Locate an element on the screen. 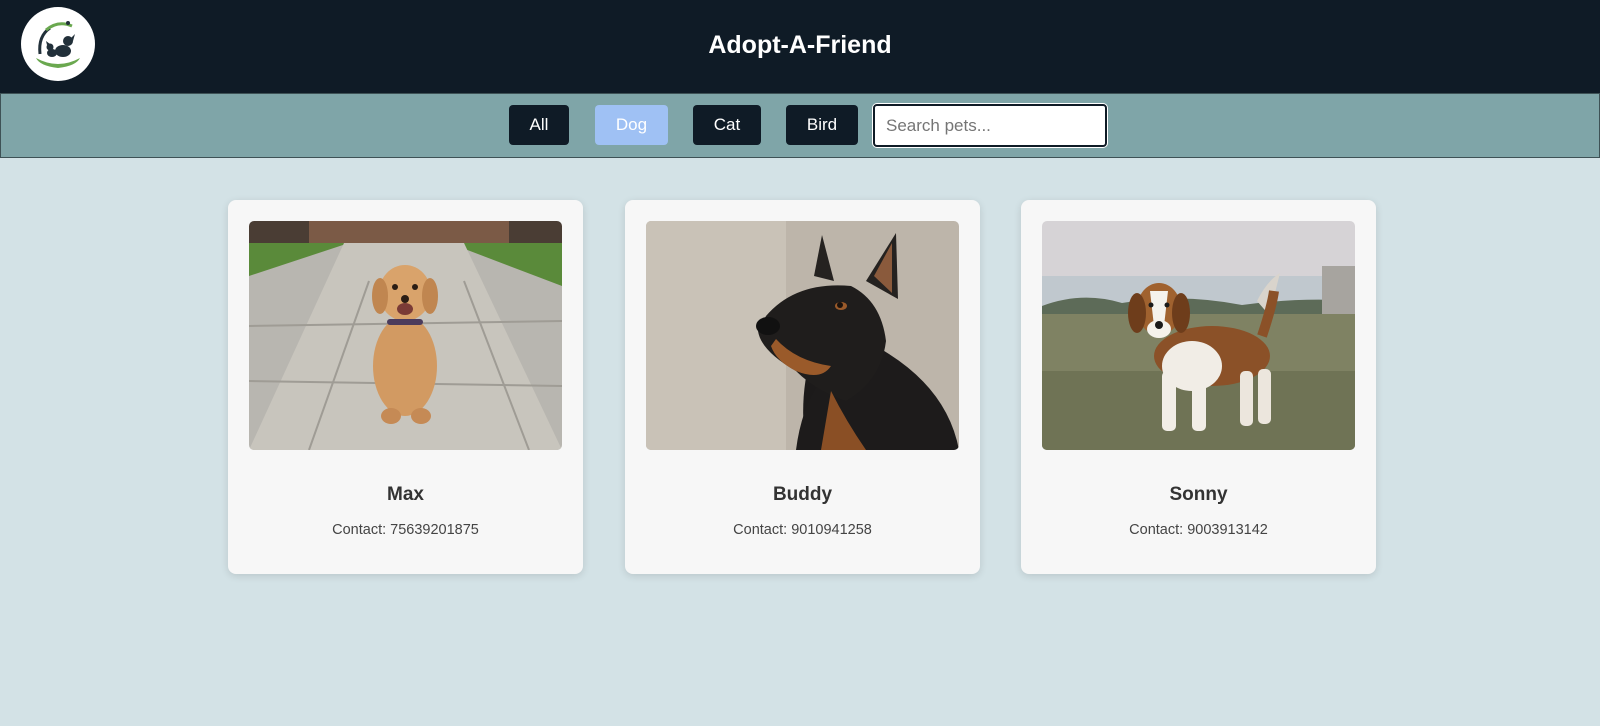 The image size is (1600, 726). pet-card-sonny: Sonny Contact: 9003913142 is located at coordinates (1198, 387).